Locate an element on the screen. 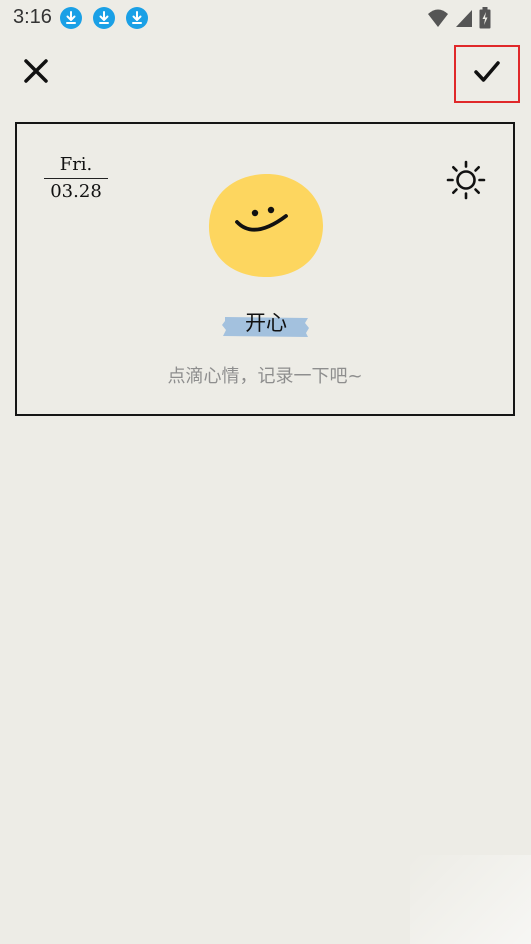 The width and height of the screenshot is (531, 944). battery-charging-icon is located at coordinates (485, 20).